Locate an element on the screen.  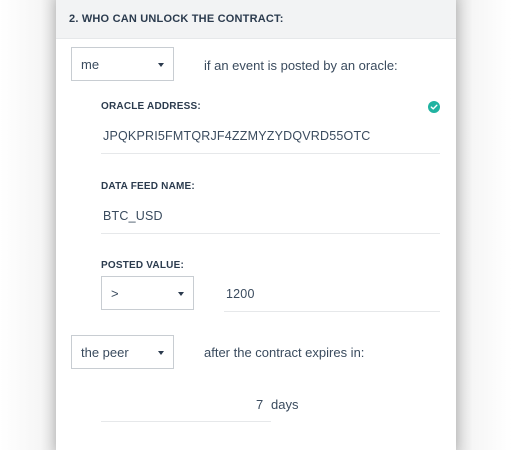
days-unit-label: days is located at coordinates (285, 404).